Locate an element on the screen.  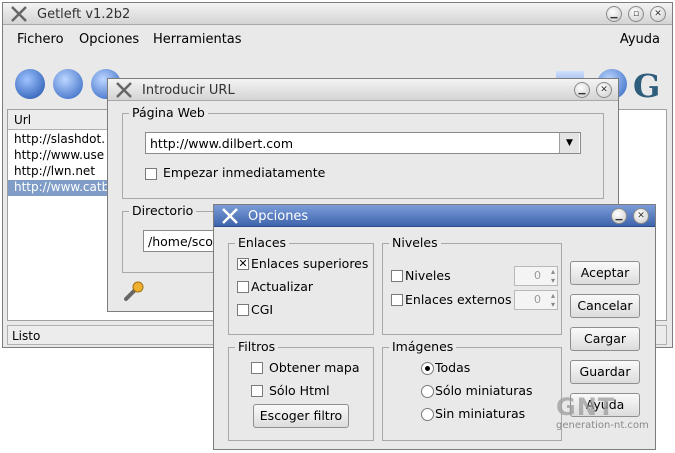
menu-ayuda: Ayuda is located at coordinates (640, 39).